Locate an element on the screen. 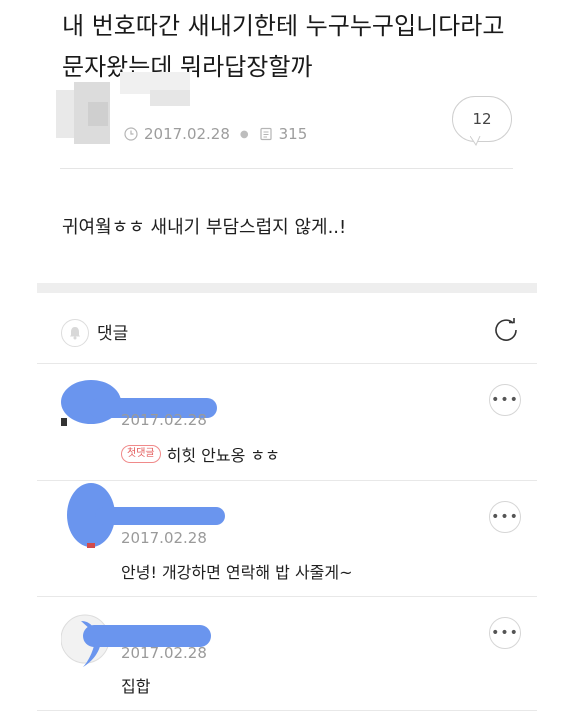  document-icon is located at coordinates (266, 134).